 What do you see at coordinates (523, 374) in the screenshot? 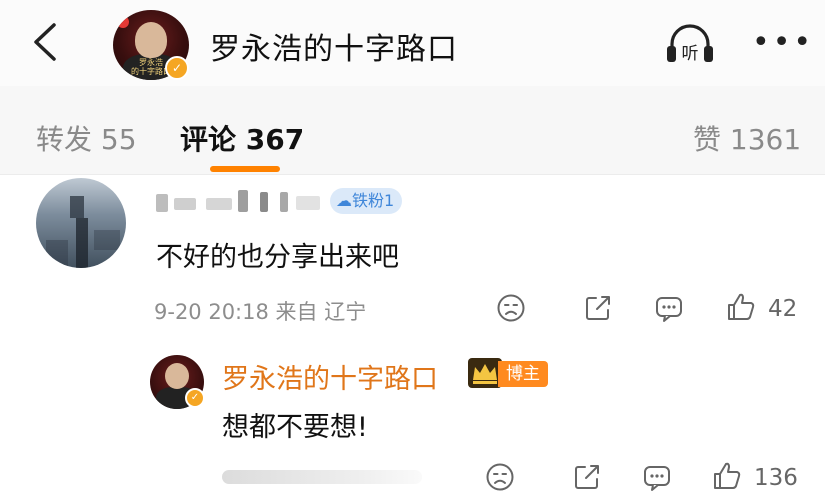
I see `blogger-badge: 博主` at bounding box center [523, 374].